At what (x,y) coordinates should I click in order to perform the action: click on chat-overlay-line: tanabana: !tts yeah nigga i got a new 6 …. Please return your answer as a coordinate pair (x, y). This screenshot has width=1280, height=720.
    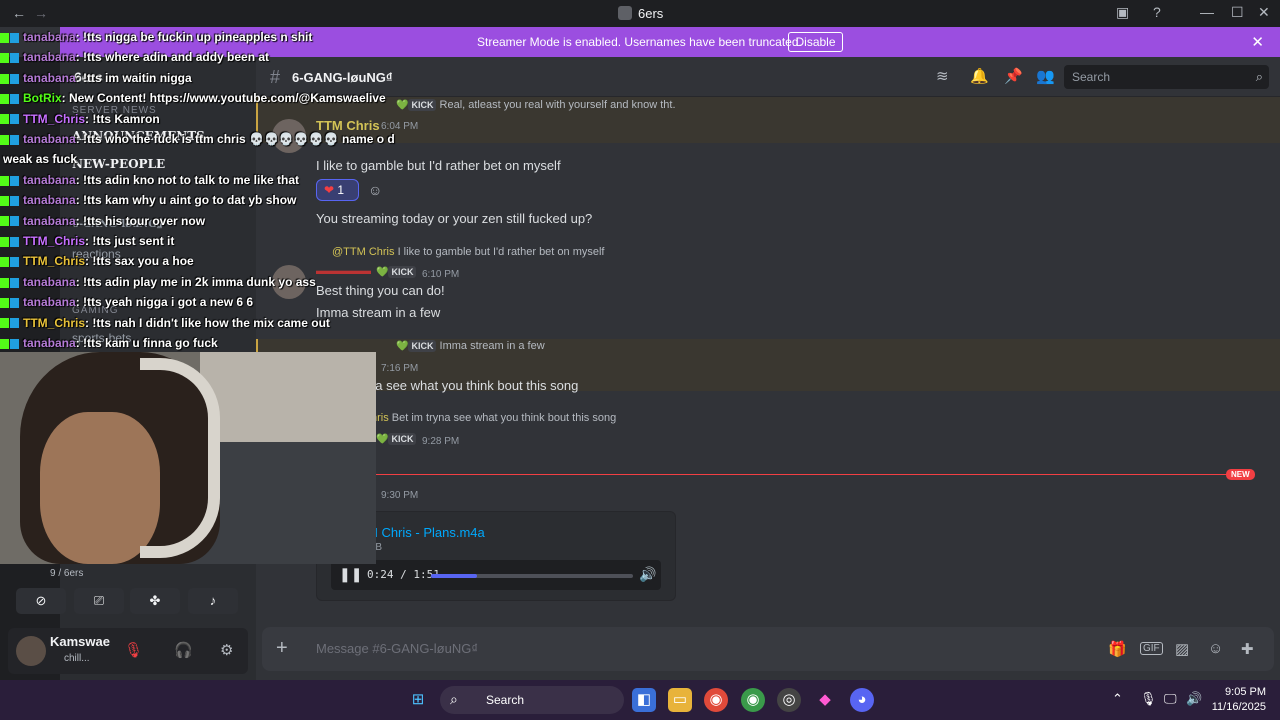
    Looking at the image, I should click on (126, 305).